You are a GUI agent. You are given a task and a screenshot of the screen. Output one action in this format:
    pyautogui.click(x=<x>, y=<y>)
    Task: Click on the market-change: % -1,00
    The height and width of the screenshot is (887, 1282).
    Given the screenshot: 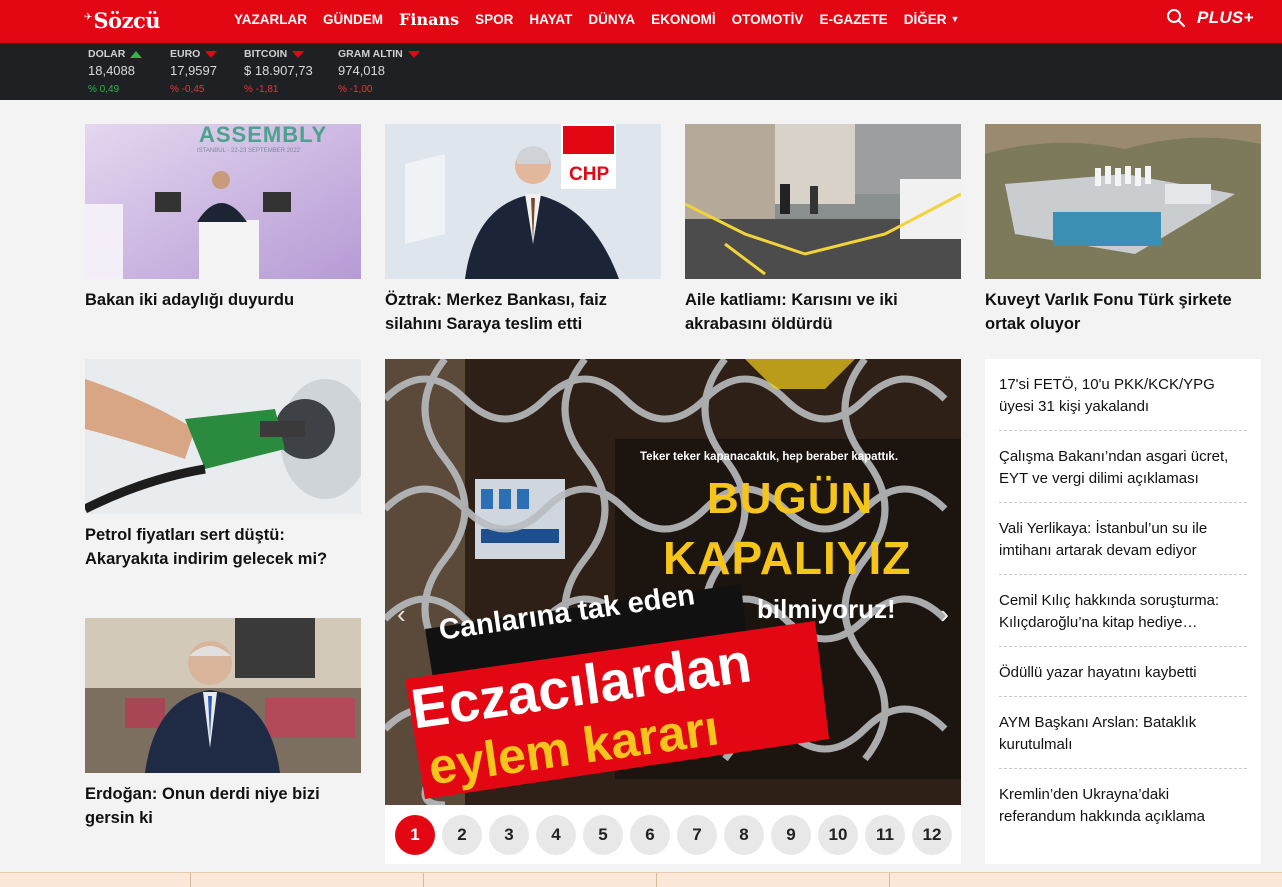 What is the action you would take?
    pyautogui.click(x=355, y=89)
    